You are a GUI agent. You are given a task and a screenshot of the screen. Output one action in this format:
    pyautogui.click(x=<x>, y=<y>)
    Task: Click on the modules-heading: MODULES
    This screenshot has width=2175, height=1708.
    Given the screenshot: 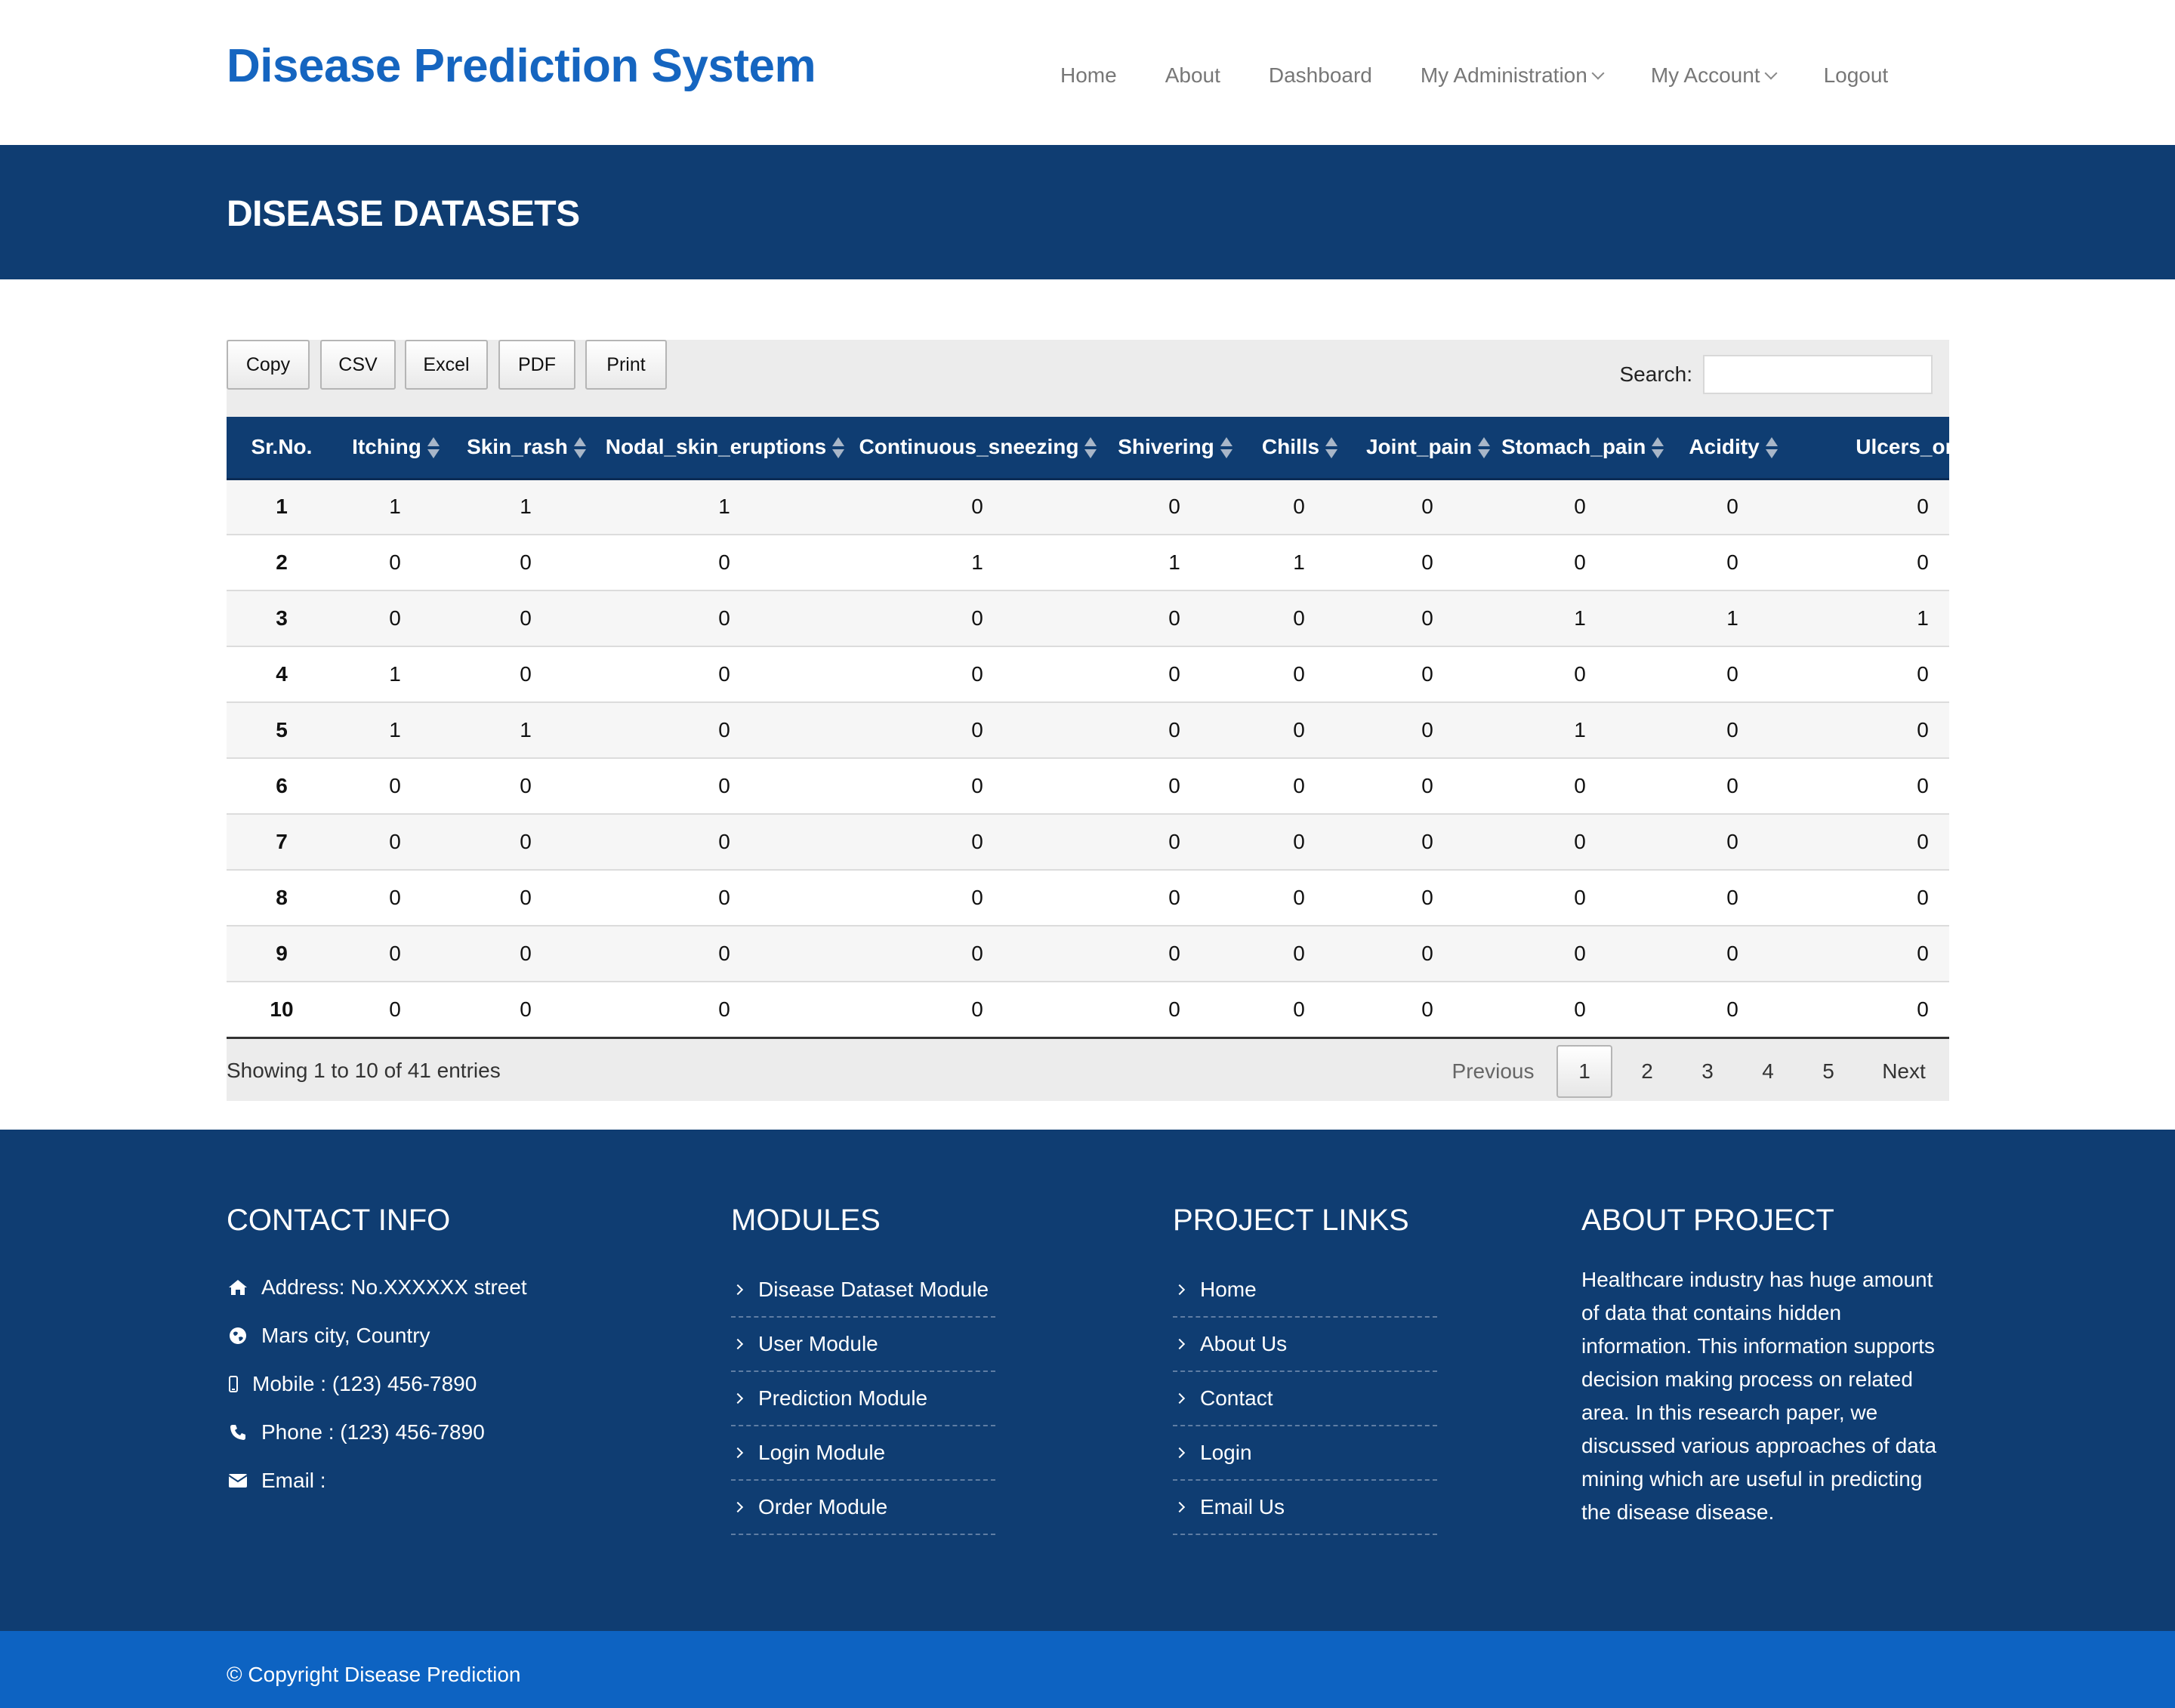 What is the action you would take?
    pyautogui.click(x=806, y=1220)
    